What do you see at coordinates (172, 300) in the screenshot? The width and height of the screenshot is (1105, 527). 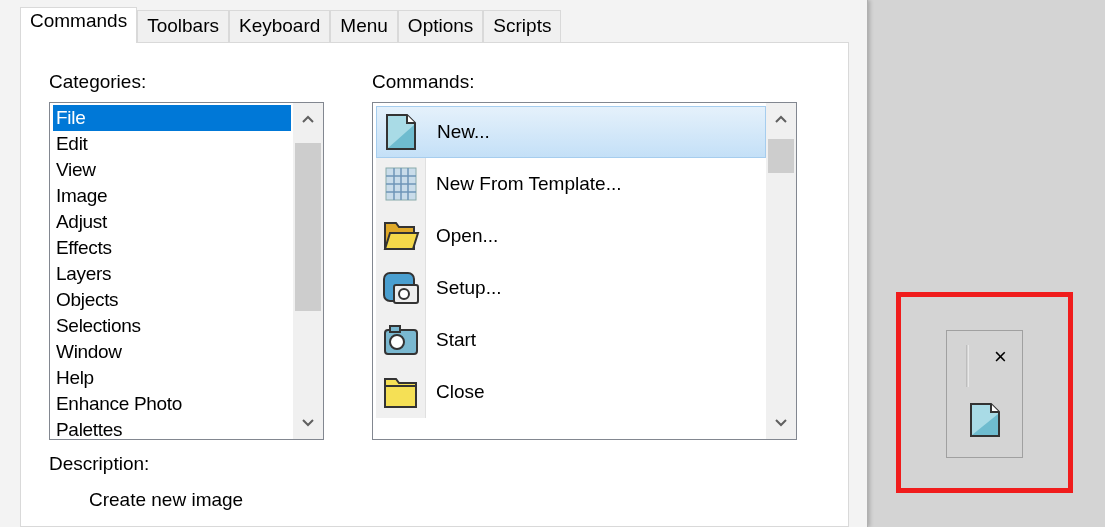 I see `category-item: Objects` at bounding box center [172, 300].